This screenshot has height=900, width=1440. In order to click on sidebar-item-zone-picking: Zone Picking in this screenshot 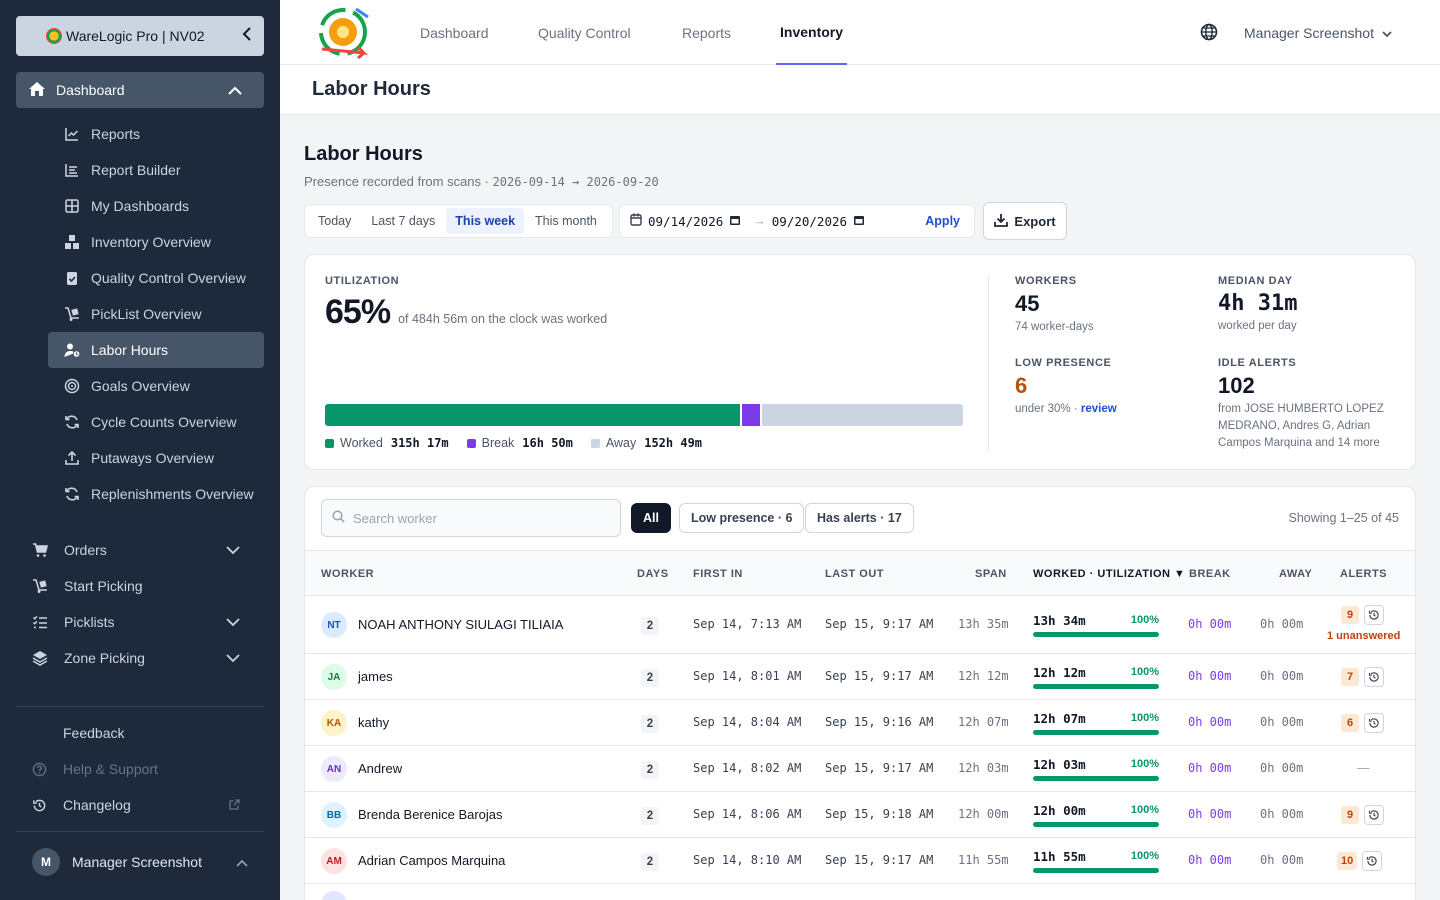, I will do `click(140, 658)`.